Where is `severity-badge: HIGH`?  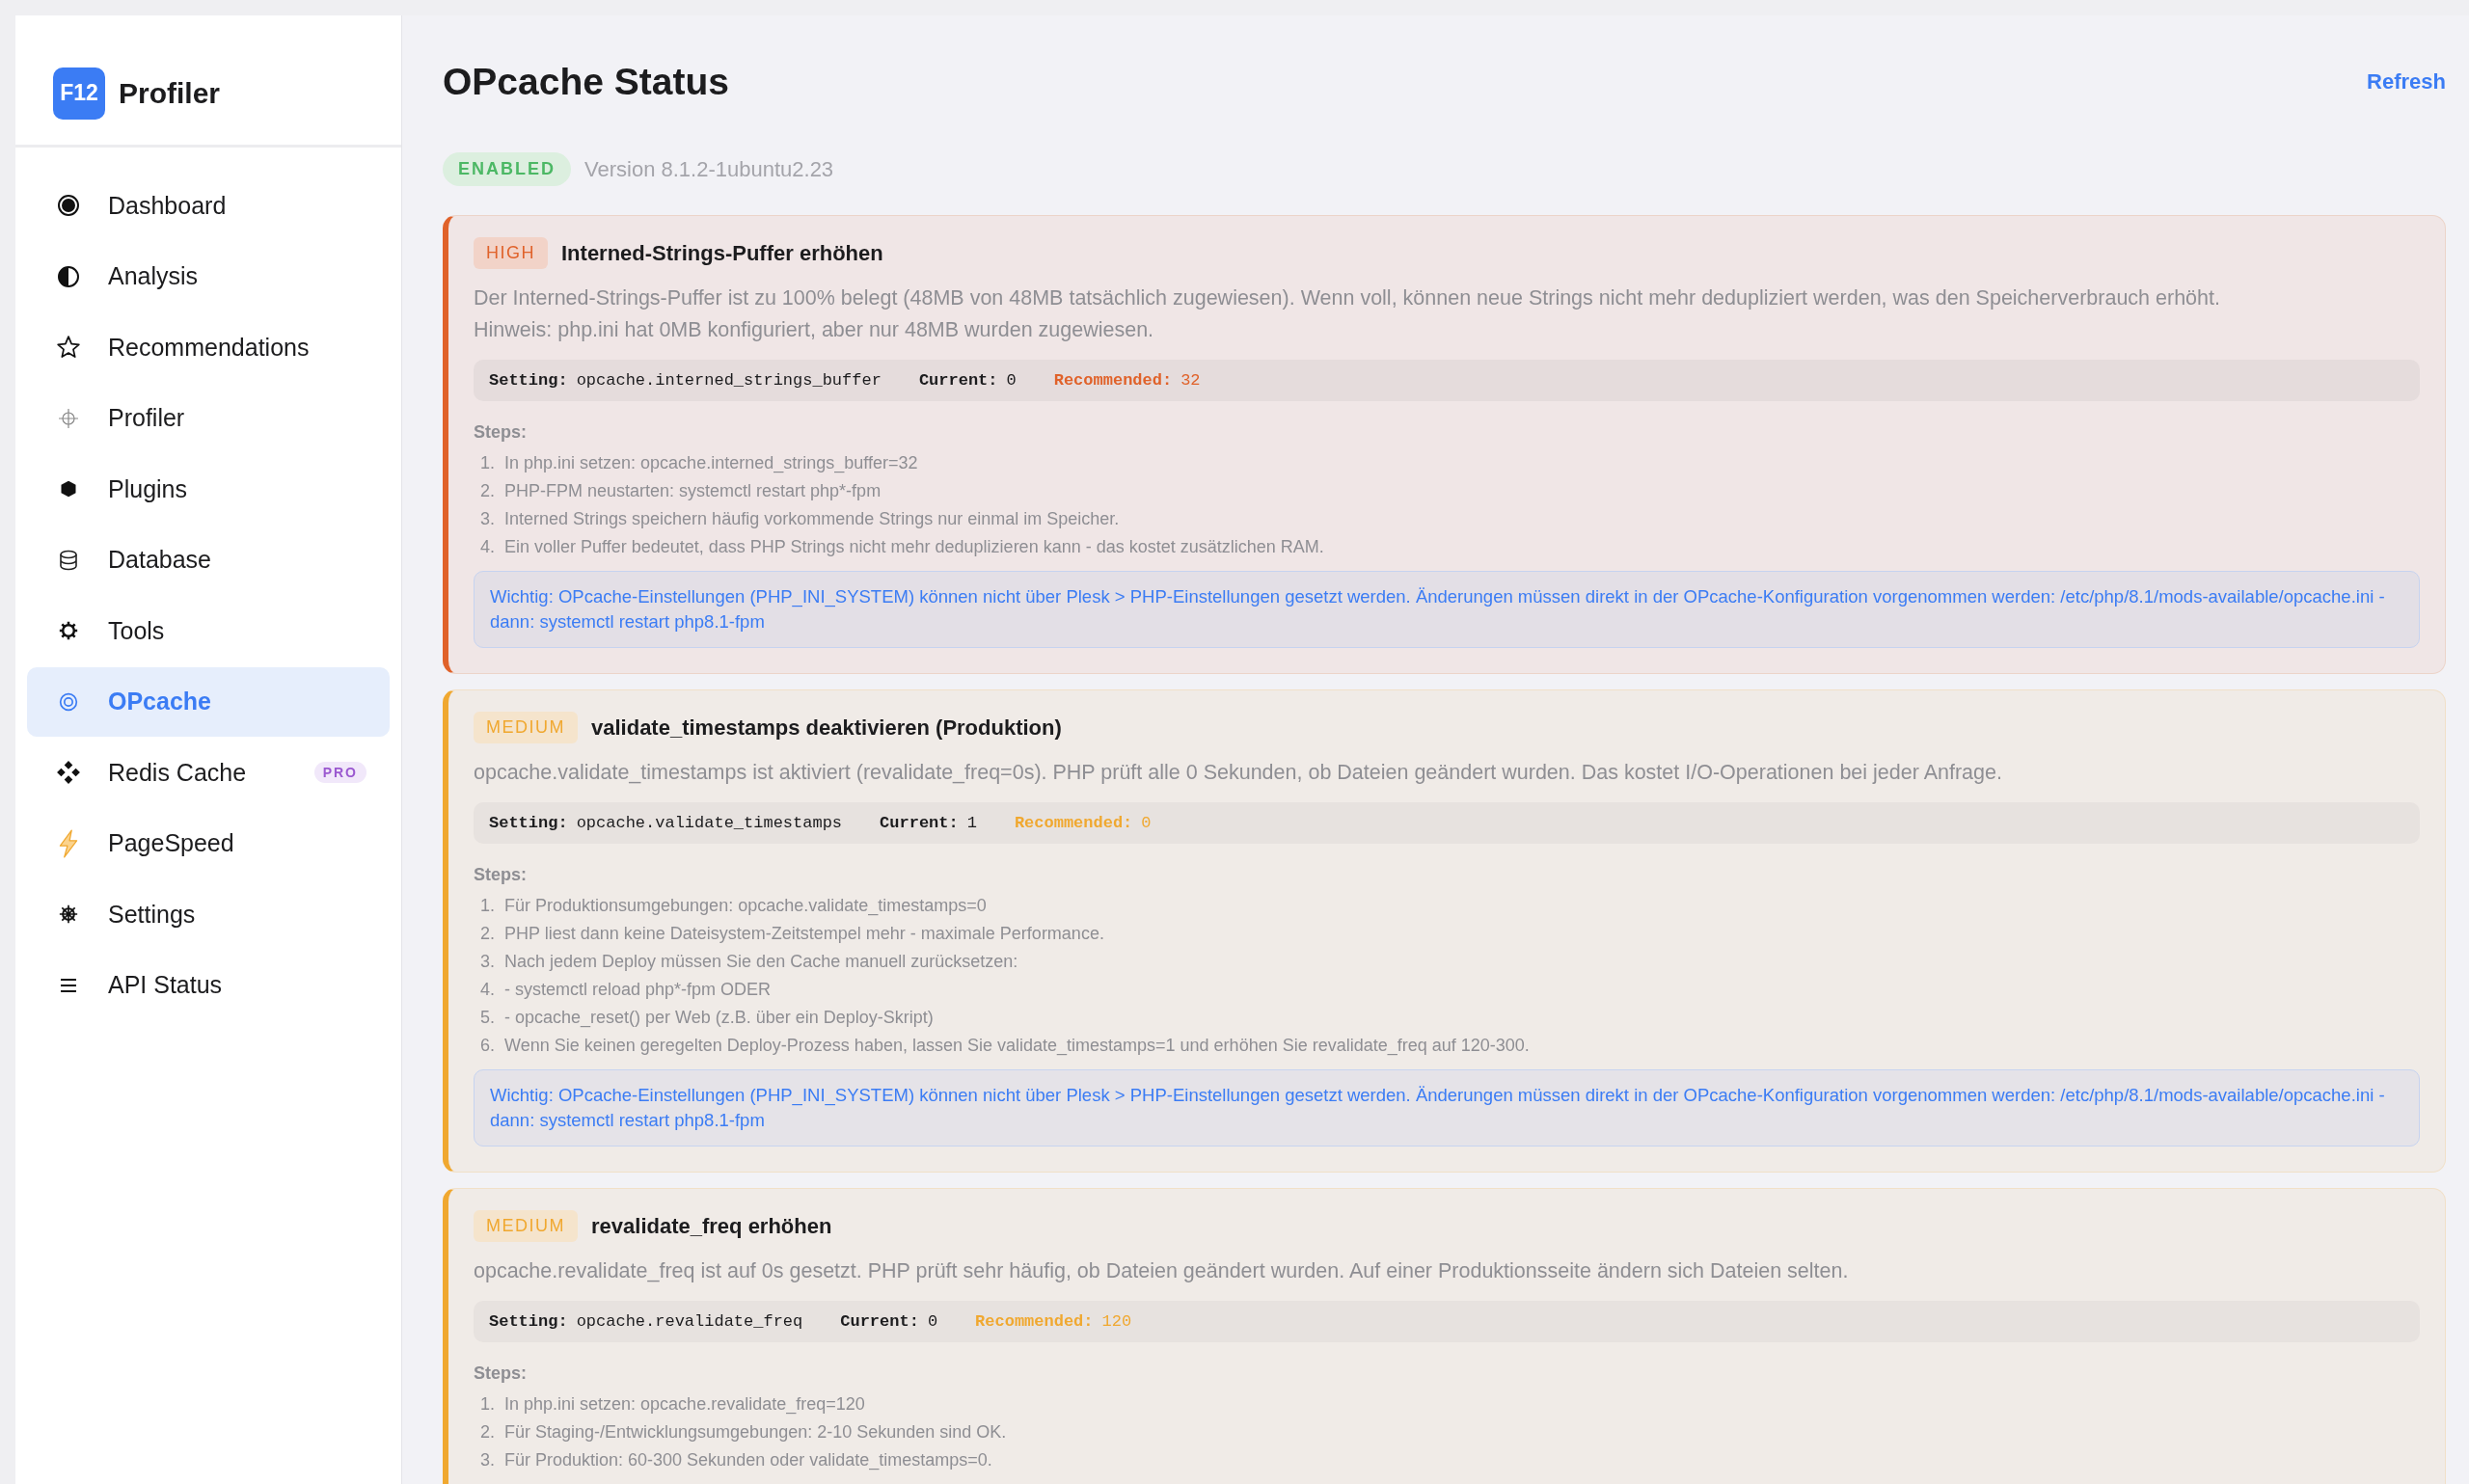
severity-badge: HIGH is located at coordinates (511, 253).